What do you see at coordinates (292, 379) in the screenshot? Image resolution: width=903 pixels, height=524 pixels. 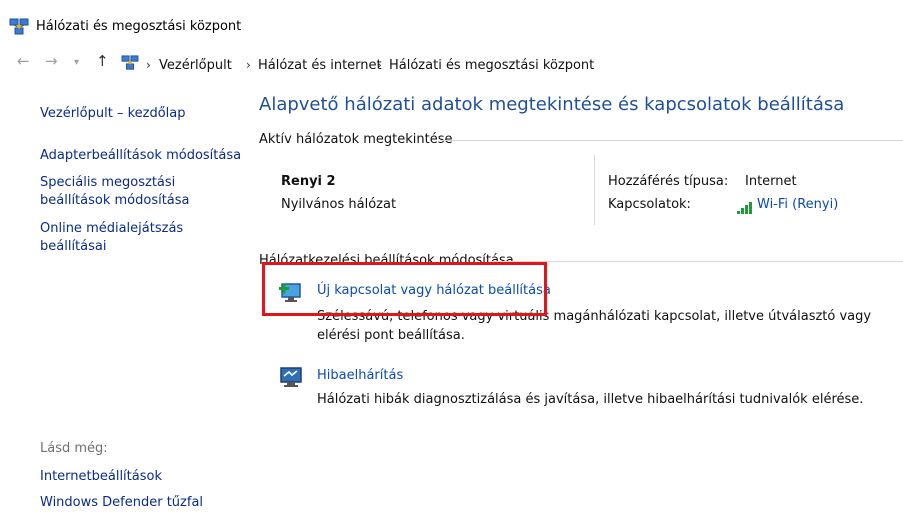 I see `troubleshoot-icon` at bounding box center [292, 379].